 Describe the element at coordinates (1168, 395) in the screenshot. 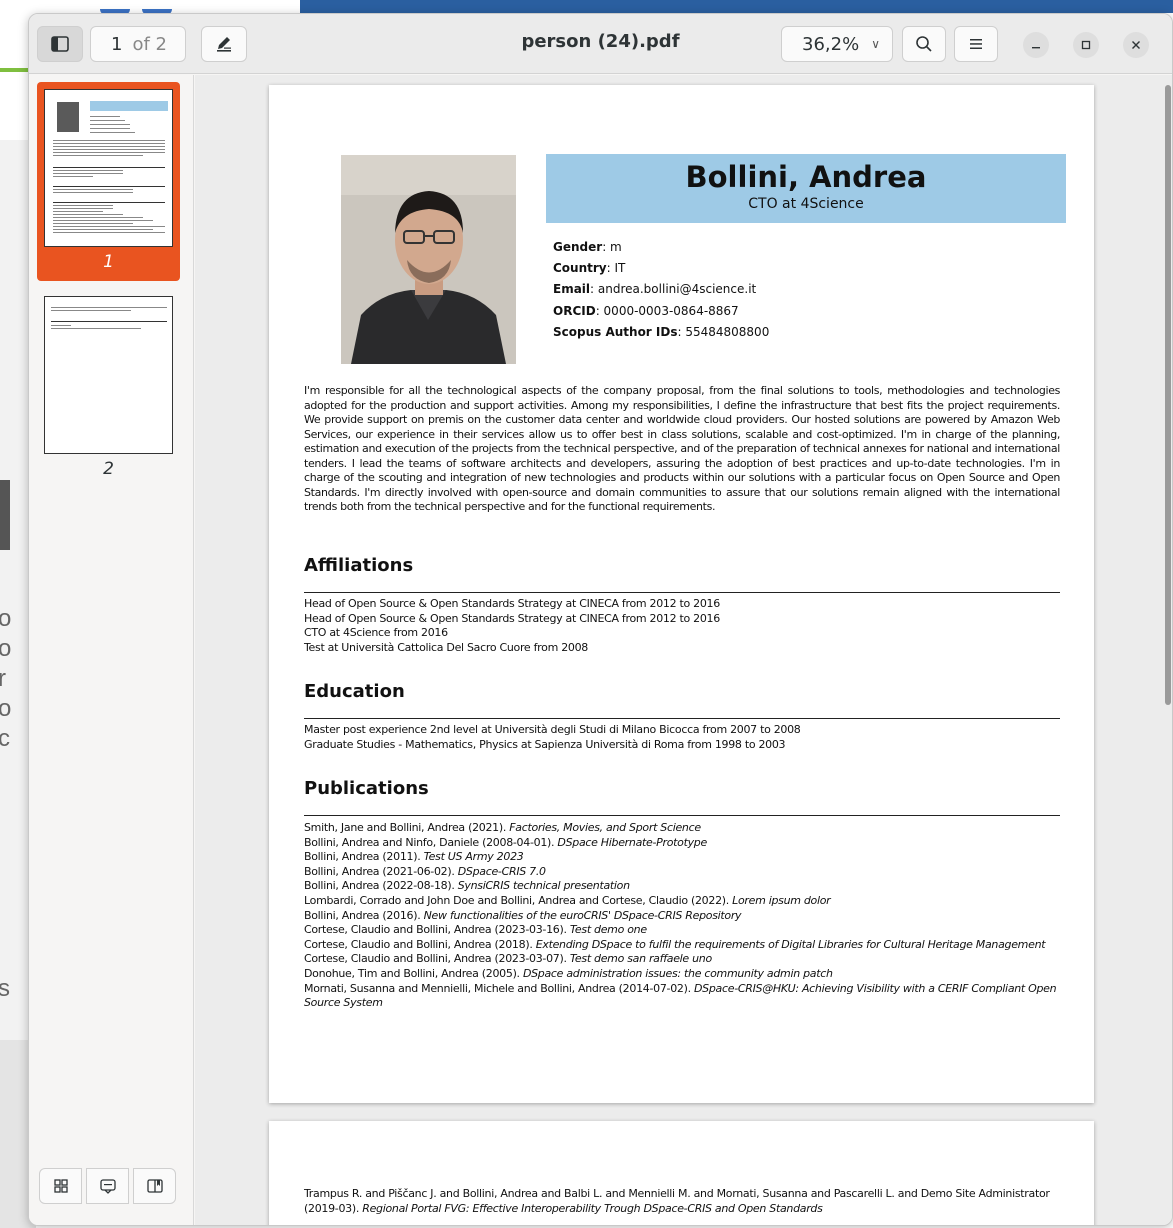

I see `vertical-scrollbar` at that location.